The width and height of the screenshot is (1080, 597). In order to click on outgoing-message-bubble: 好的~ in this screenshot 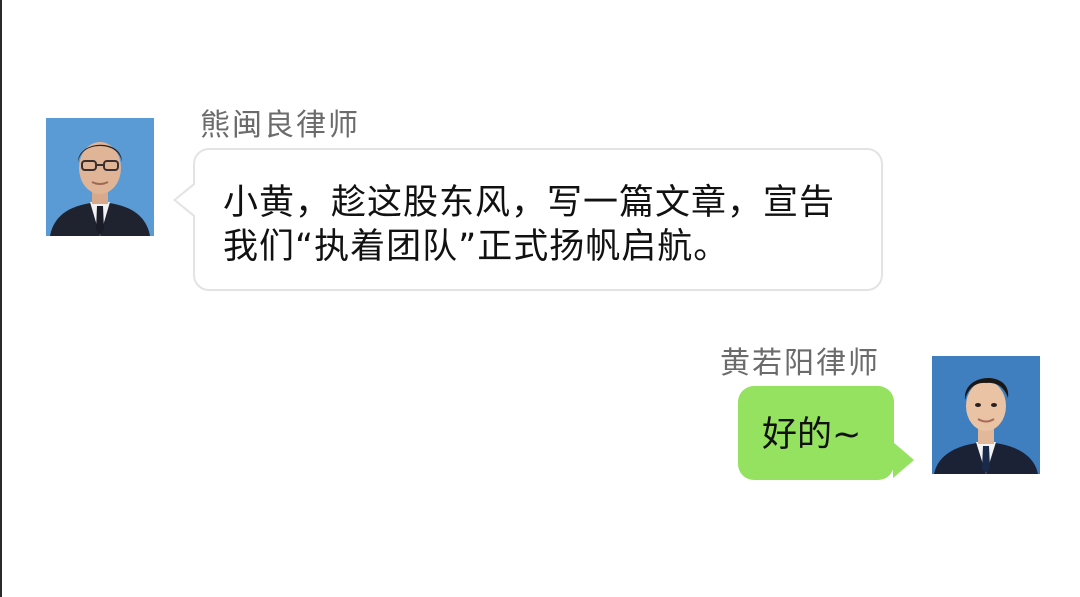, I will do `click(826, 433)`.